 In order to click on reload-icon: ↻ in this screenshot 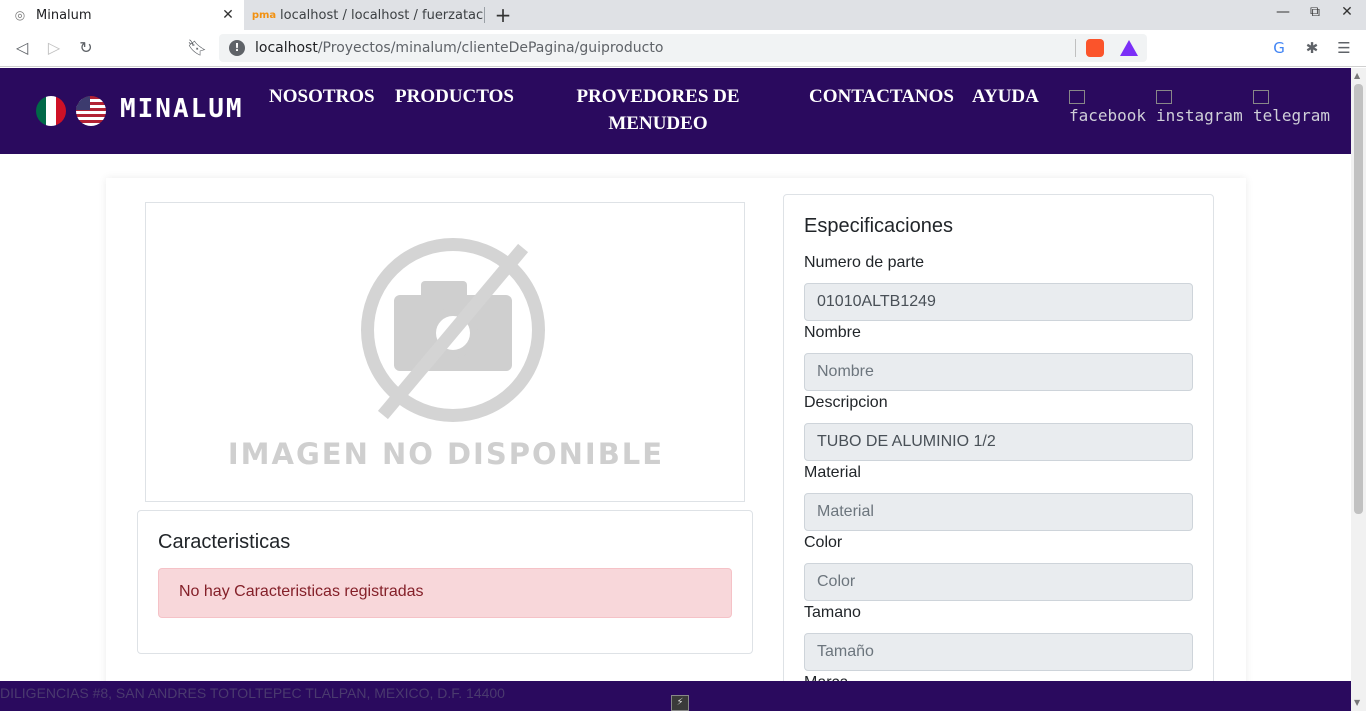, I will do `click(86, 48)`.